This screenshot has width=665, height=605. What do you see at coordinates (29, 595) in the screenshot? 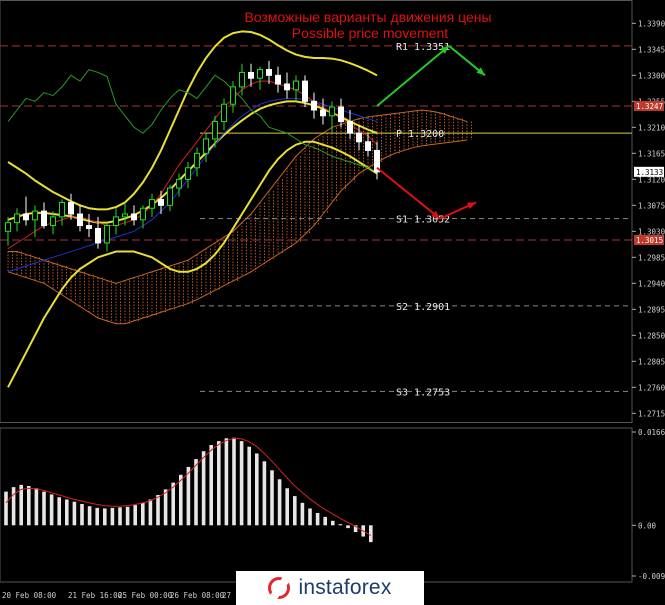
I see `x-tick-label: 20 Feb 08:00` at bounding box center [29, 595].